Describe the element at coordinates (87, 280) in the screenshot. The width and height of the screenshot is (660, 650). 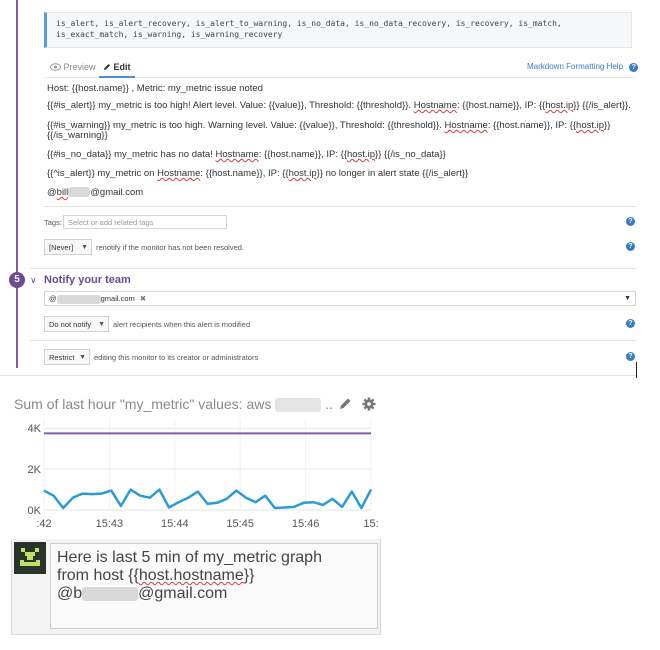
I see `notify-team-heading: Notify your team` at that location.